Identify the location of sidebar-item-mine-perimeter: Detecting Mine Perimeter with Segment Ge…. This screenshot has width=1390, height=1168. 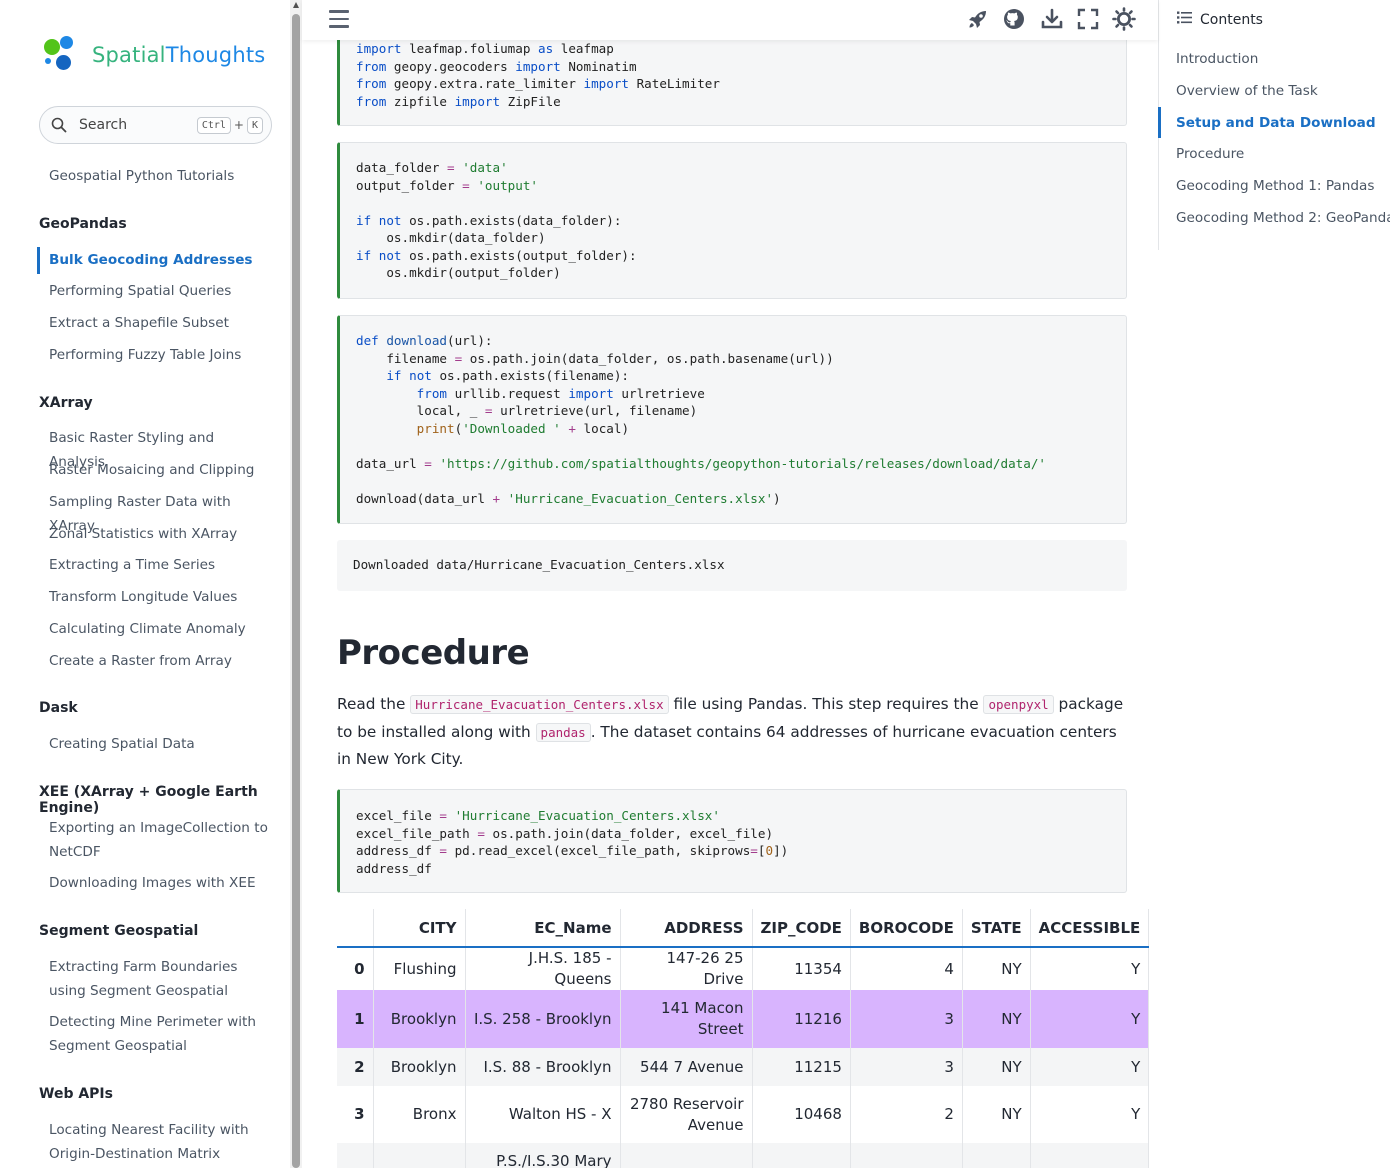
(161, 1034).